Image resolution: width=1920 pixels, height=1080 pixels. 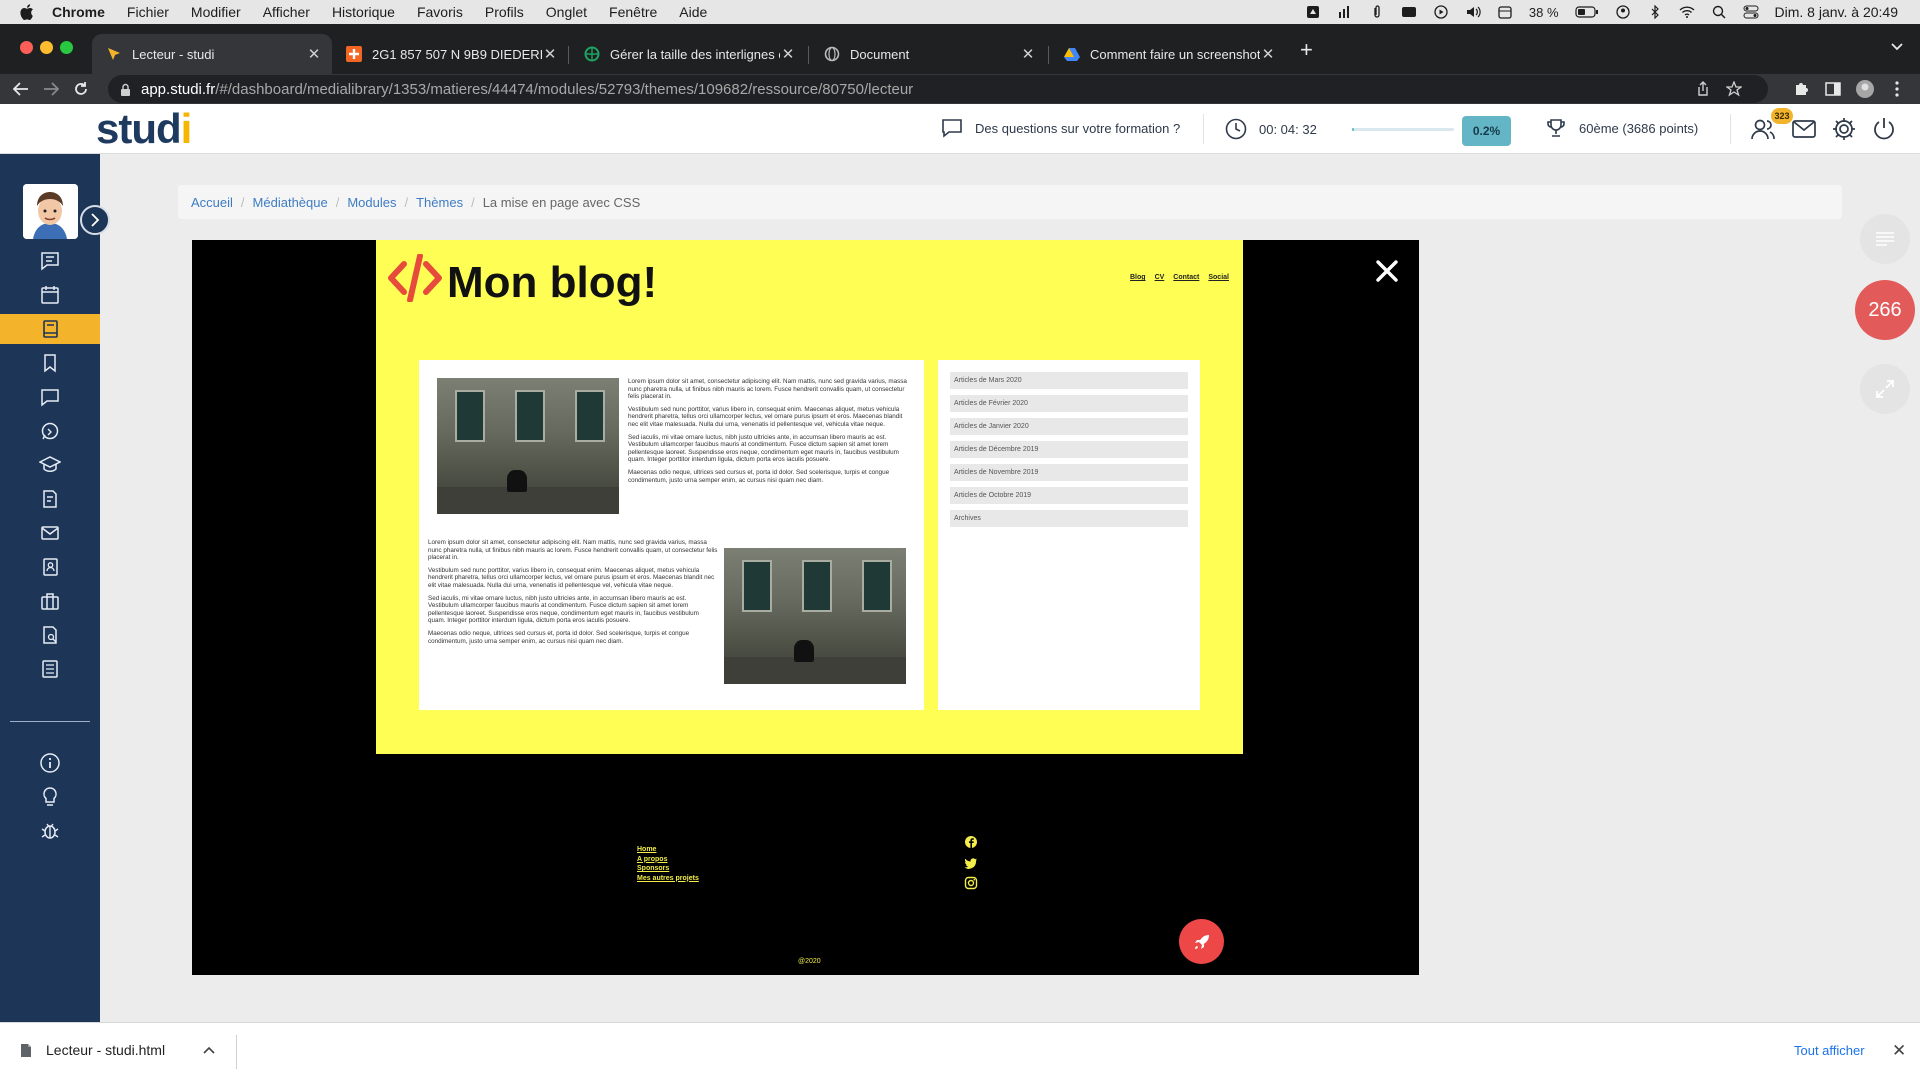 I want to click on sidebar-item-grades, so click(x=50, y=669).